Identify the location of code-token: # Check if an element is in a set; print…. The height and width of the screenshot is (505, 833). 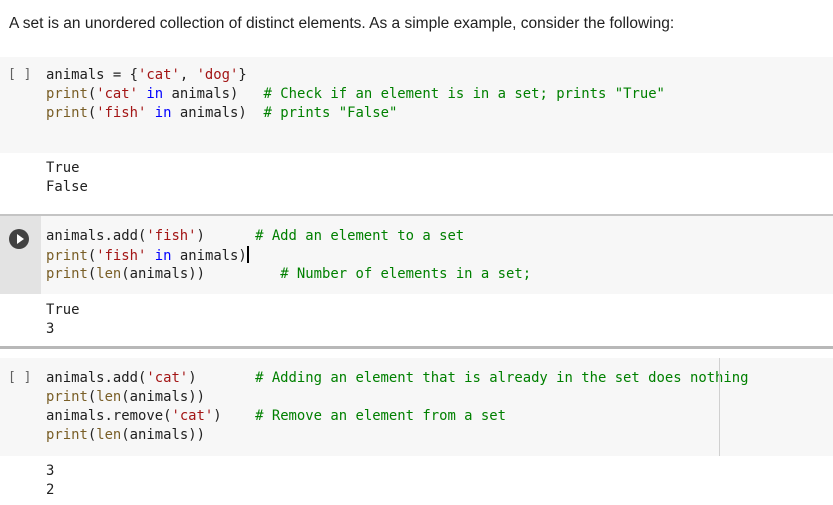
(464, 94).